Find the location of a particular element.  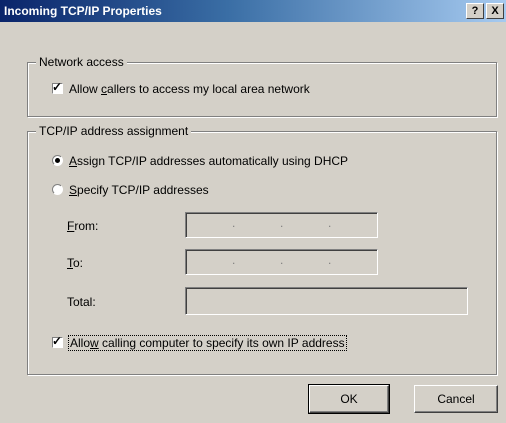

to-label: To: is located at coordinates (75, 263).